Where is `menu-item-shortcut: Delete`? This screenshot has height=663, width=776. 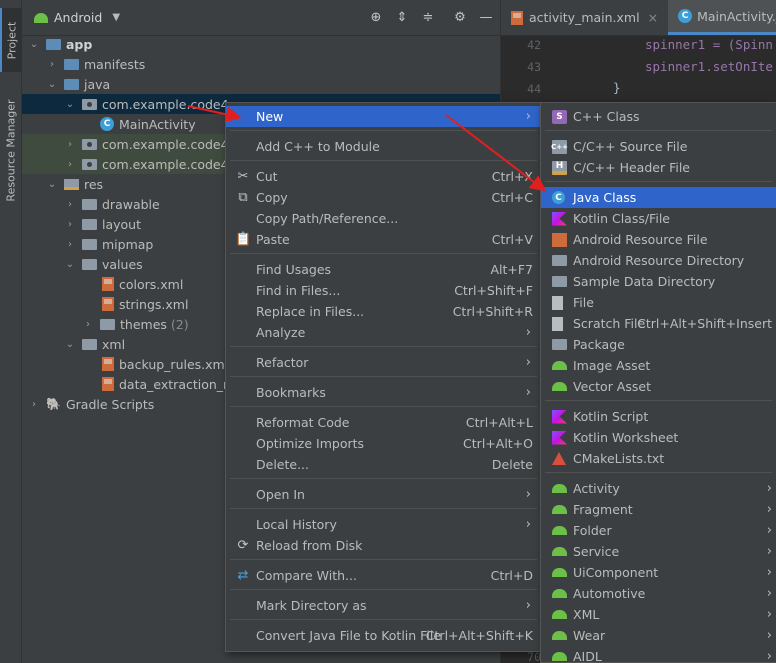
menu-item-shortcut: Delete is located at coordinates (512, 464).